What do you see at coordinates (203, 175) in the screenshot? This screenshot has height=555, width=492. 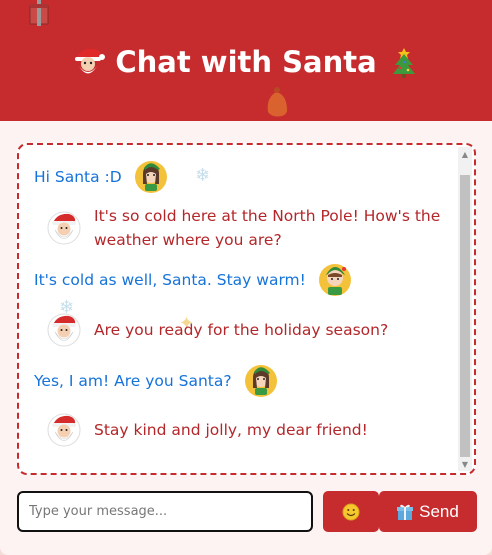 I see `snowflake-decoration-icon: ❄` at bounding box center [203, 175].